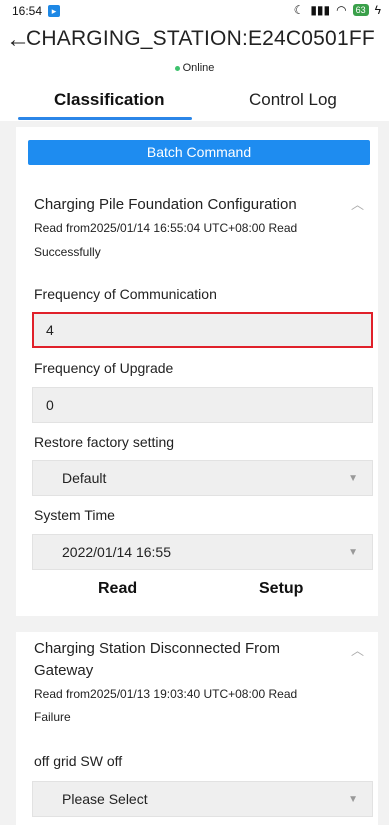  I want to click on status-time: 16:54, so click(27, 11).